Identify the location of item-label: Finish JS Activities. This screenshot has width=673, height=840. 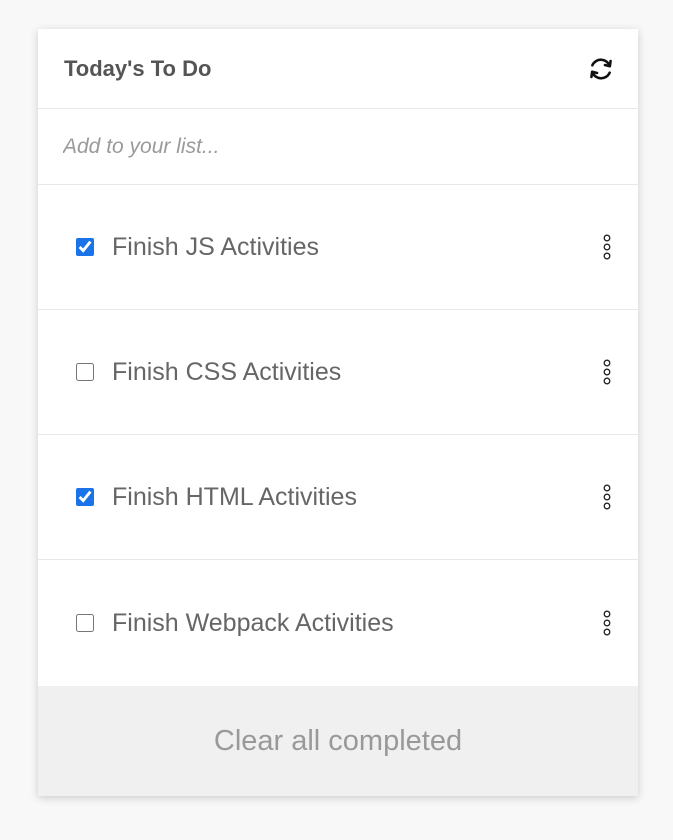
(216, 246).